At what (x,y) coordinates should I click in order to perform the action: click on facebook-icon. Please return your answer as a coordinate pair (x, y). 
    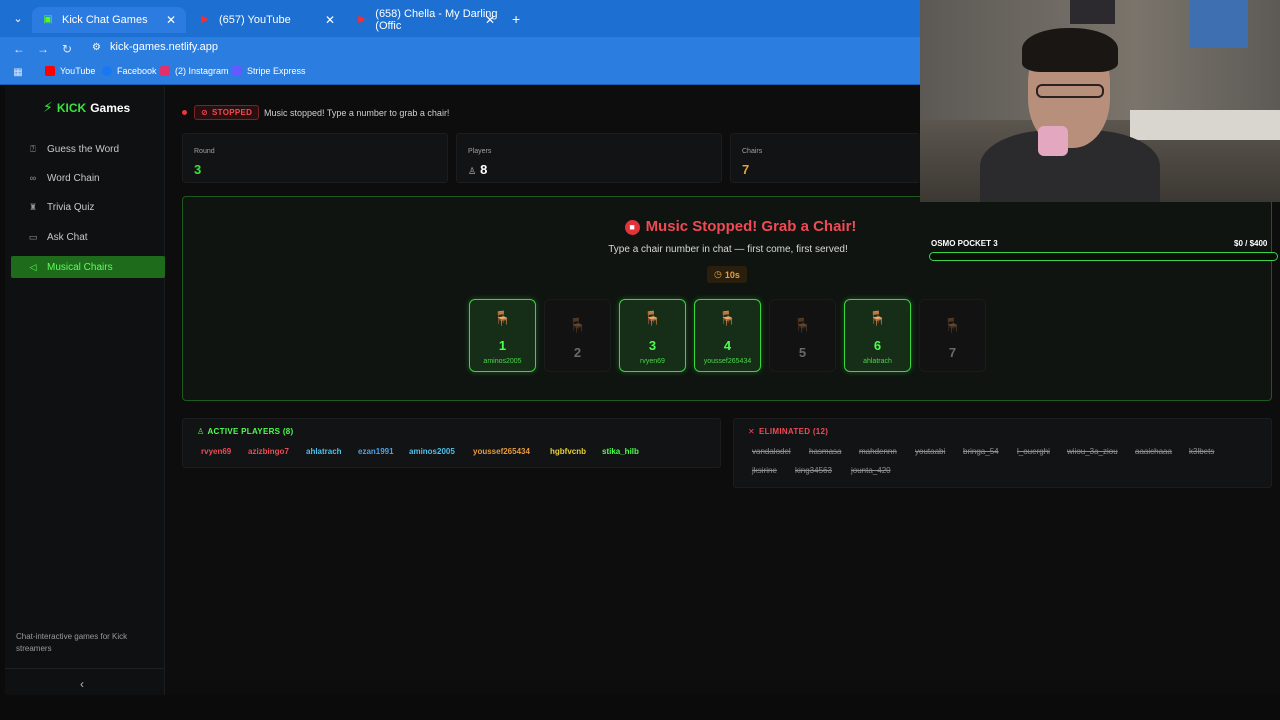
    Looking at the image, I should click on (107, 71).